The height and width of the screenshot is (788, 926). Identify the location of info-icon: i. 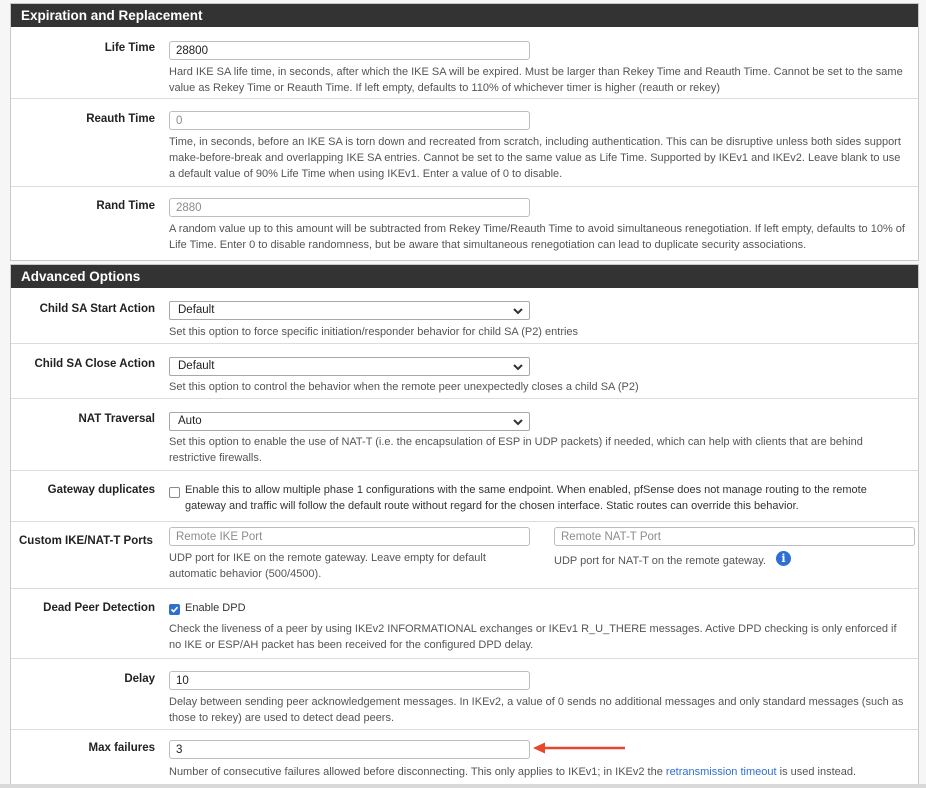
(783, 558).